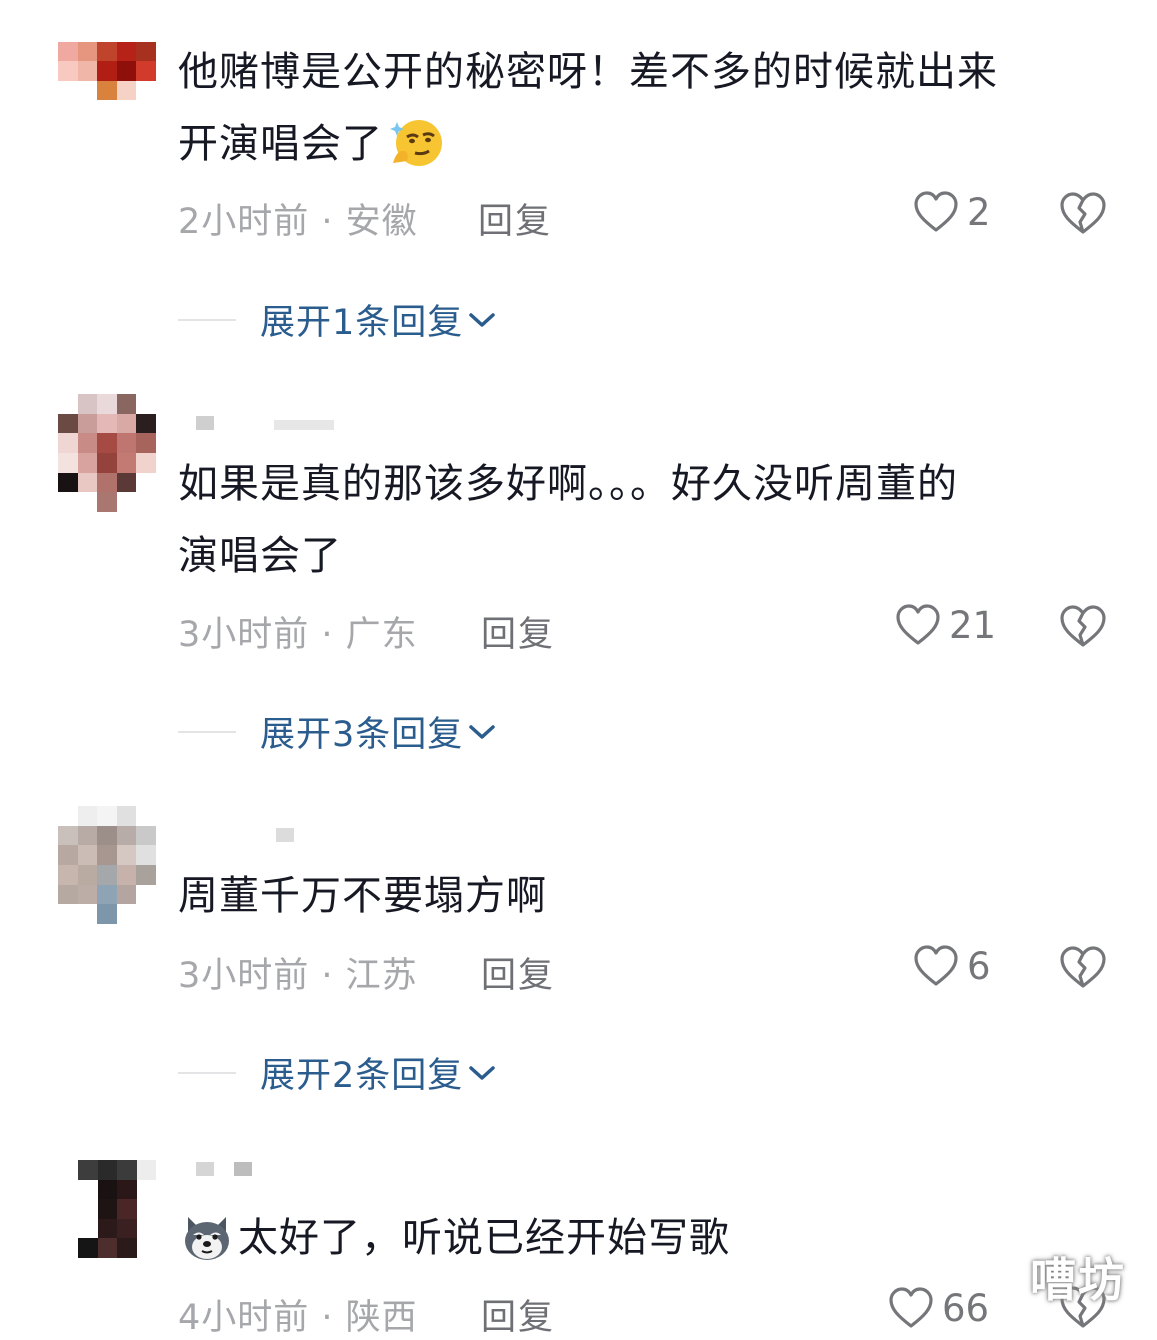 Image resolution: width=1157 pixels, height=1340 pixels. What do you see at coordinates (1078, 1280) in the screenshot?
I see `watermark-text: 嘈坊` at bounding box center [1078, 1280].